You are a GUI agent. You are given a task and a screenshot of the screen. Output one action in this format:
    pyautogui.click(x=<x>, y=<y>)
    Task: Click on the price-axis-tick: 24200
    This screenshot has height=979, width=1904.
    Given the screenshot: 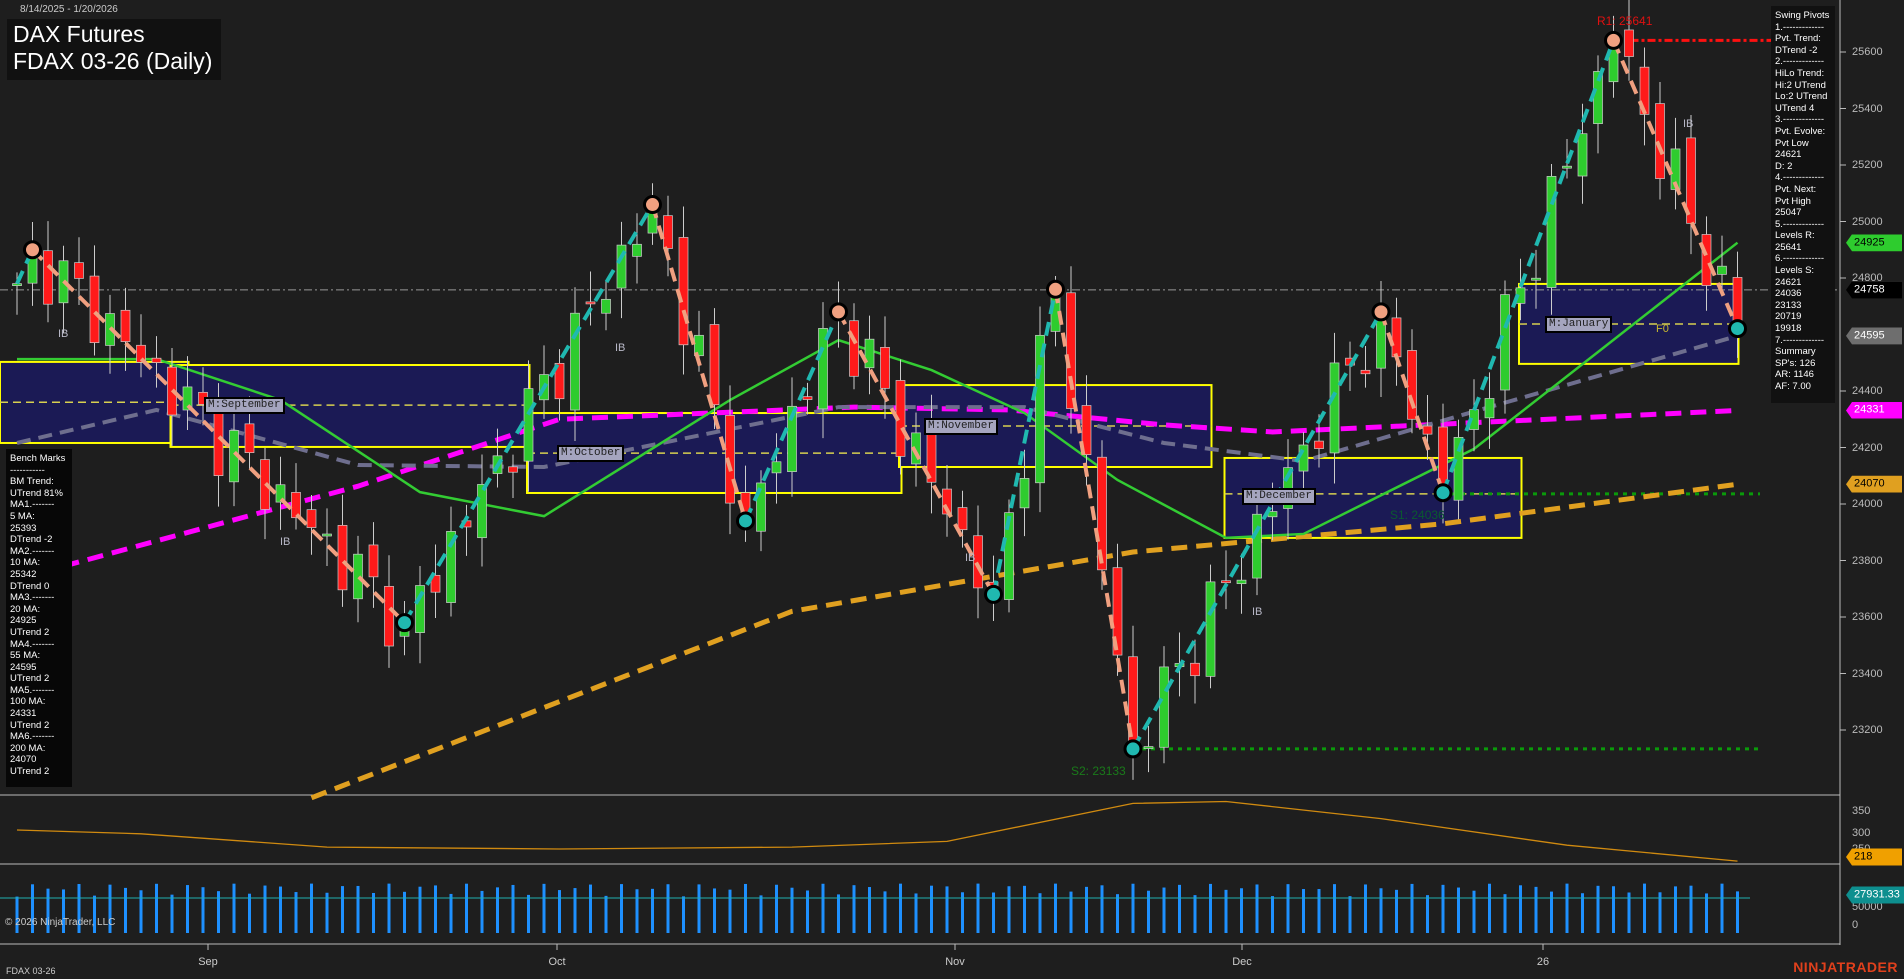 What is the action you would take?
    pyautogui.click(x=1867, y=447)
    